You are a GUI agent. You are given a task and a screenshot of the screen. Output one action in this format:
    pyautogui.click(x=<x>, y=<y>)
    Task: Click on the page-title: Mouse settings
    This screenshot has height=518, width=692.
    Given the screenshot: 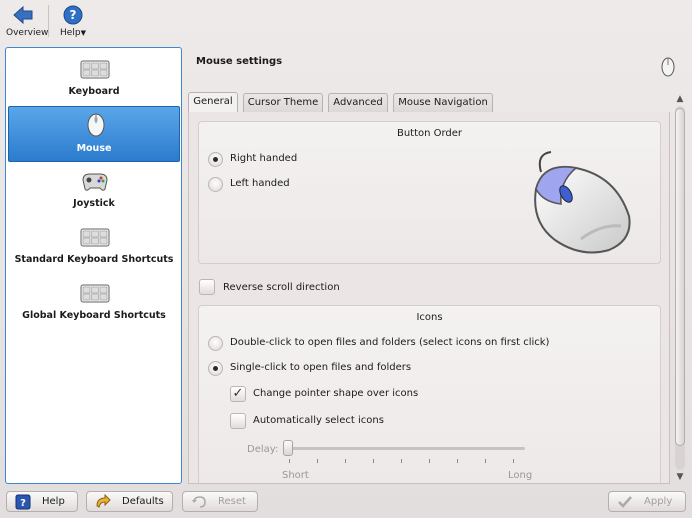 What is the action you would take?
    pyautogui.click(x=239, y=61)
    